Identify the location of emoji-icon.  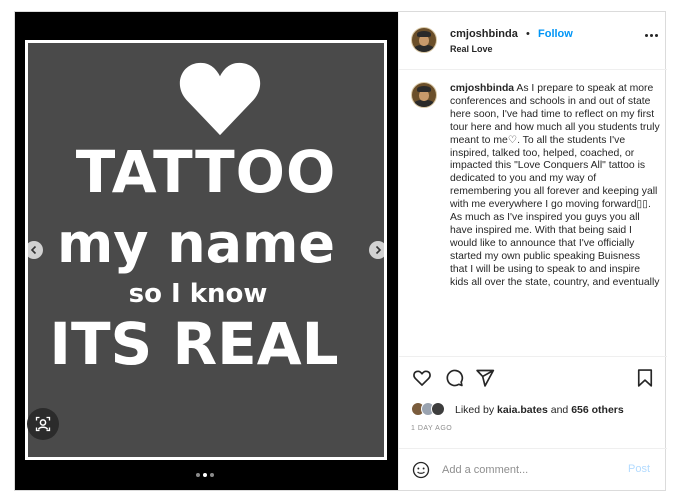
(421, 470).